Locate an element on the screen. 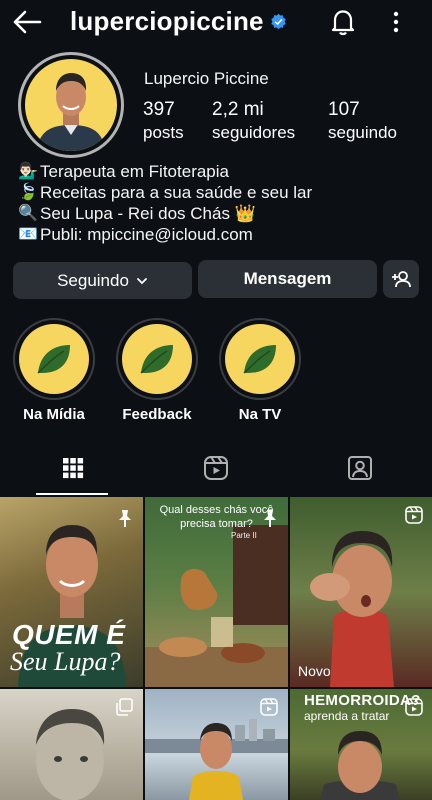 This screenshot has width=432, height=800. post-overlay-subtitle: aprenda a tratar is located at coordinates (347, 716).